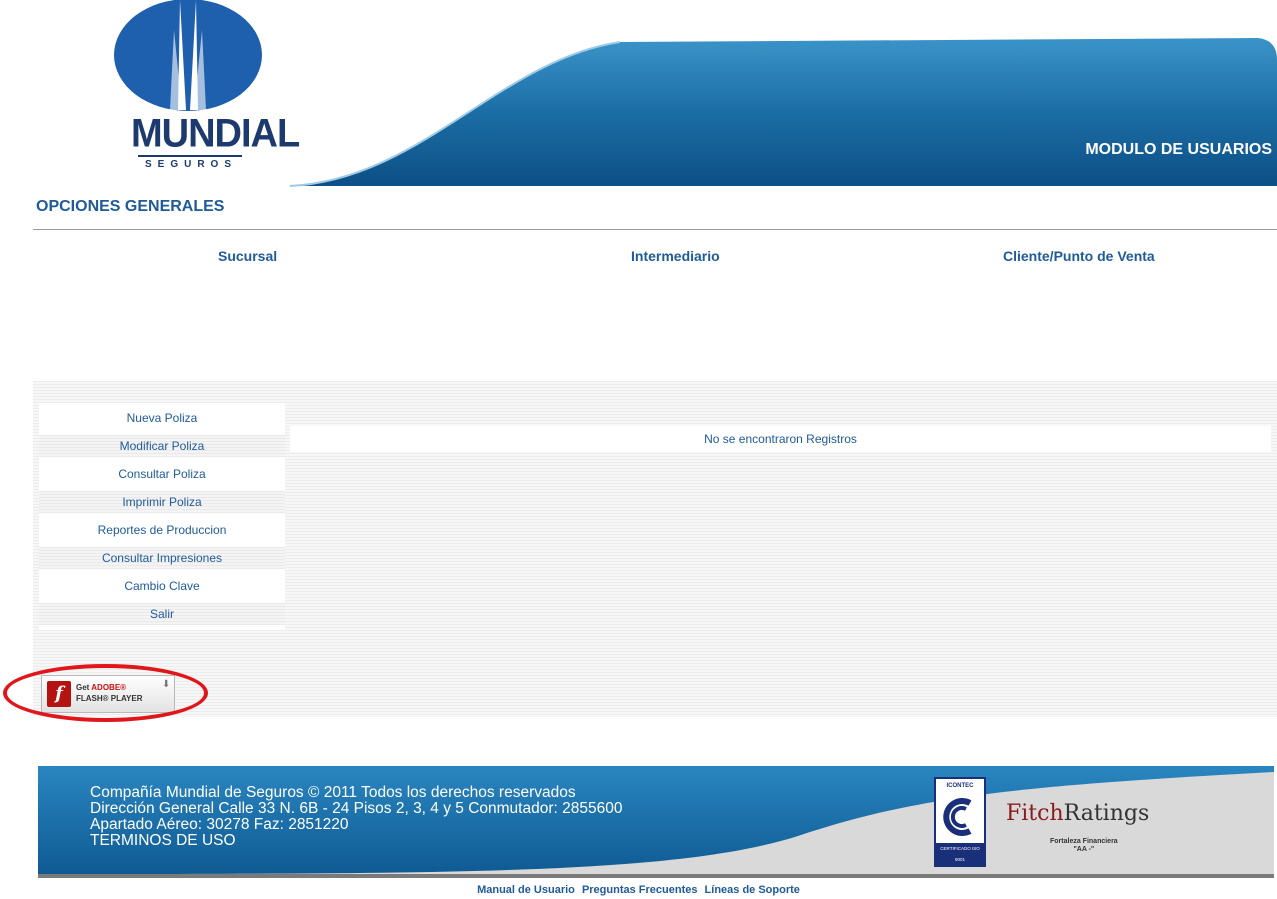 The width and height of the screenshot is (1277, 899). I want to click on section-divider, so click(655, 229).